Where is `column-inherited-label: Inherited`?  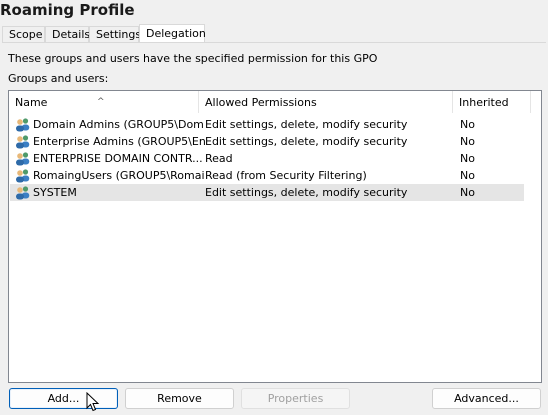
column-inherited-label: Inherited is located at coordinates (484, 102).